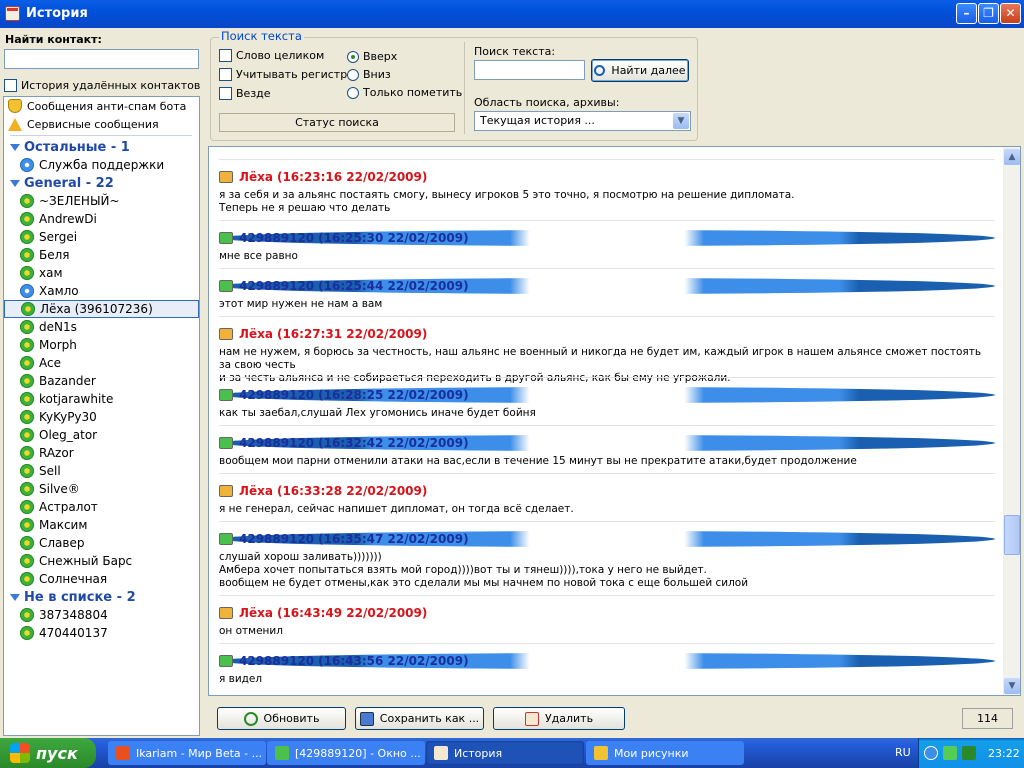 The height and width of the screenshot is (768, 1024). What do you see at coordinates (101, 219) in the screenshot?
I see `contact-item: AndrewDi` at bounding box center [101, 219].